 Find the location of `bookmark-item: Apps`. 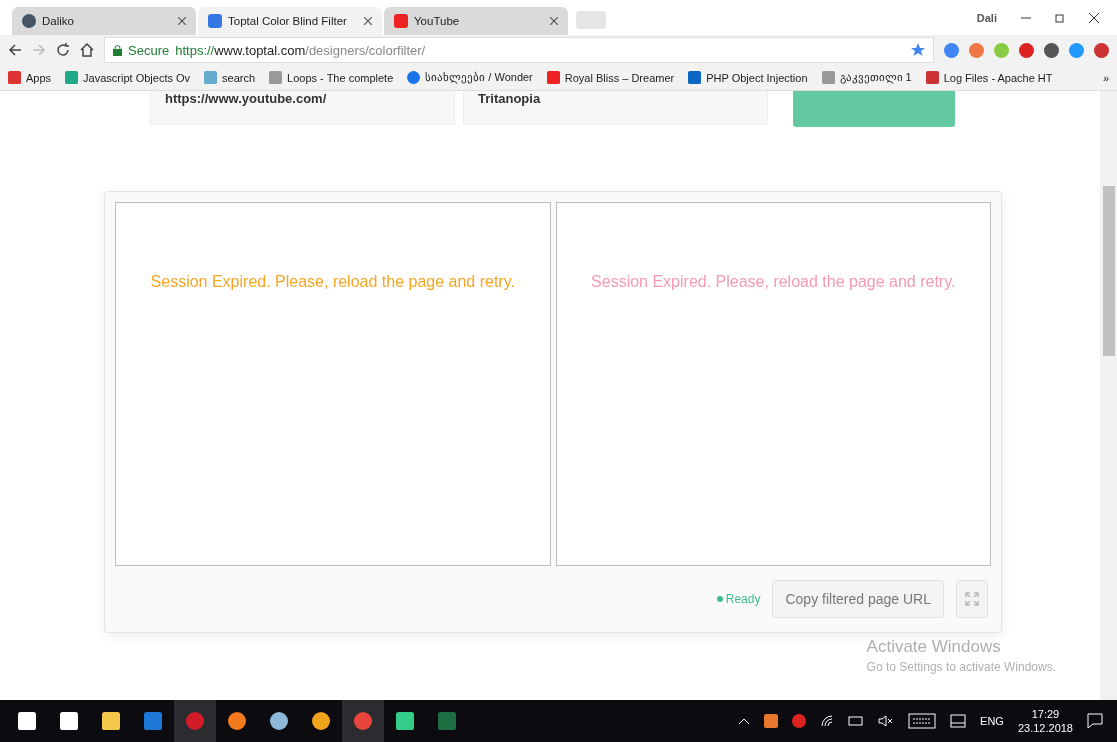

bookmark-item: Apps is located at coordinates (30, 77).